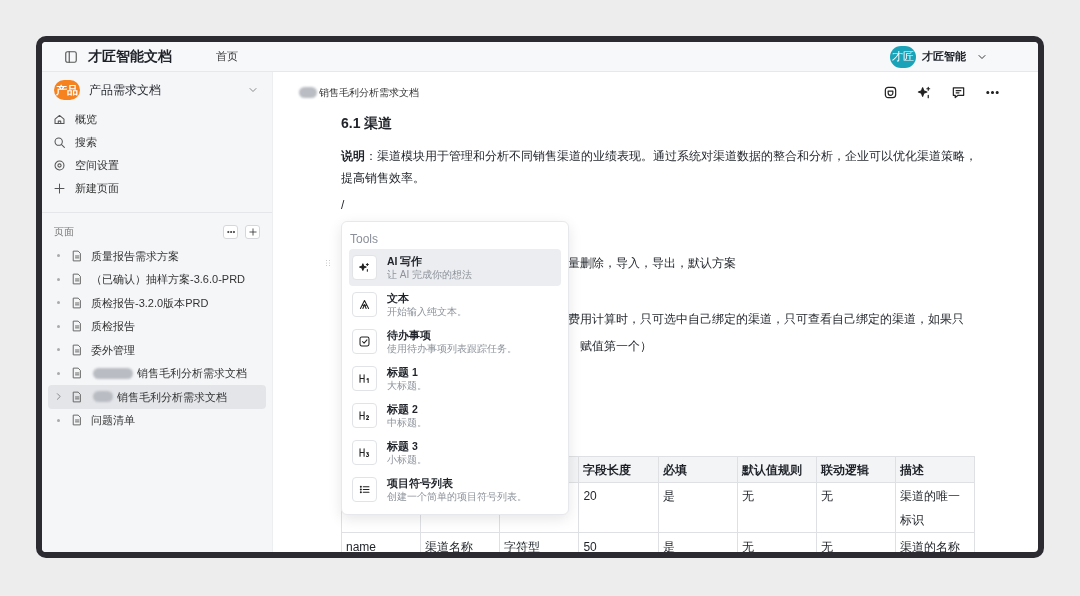  I want to click on menu-item-hint: 使用待办事项列表跟踪任务。, so click(452, 348).